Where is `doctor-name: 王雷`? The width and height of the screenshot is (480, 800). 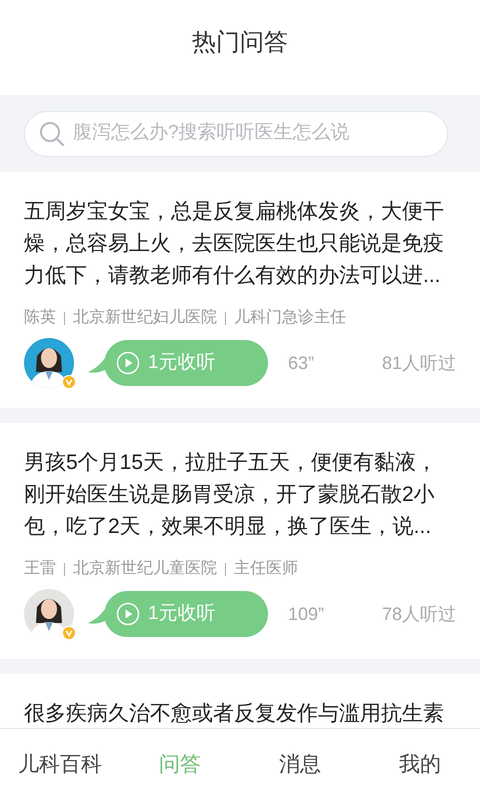 doctor-name: 王雷 is located at coordinates (40, 569).